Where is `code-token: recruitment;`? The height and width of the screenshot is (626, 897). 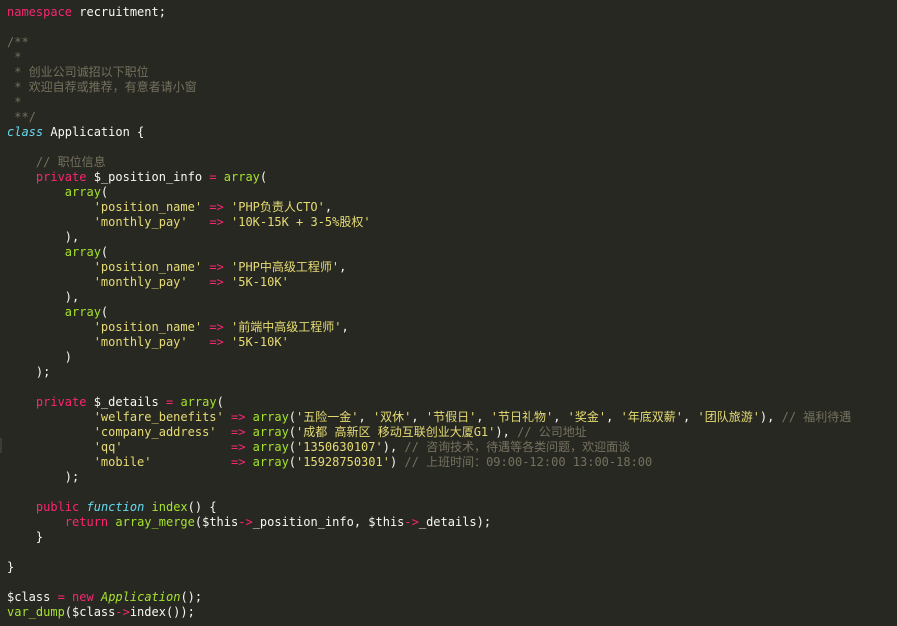
code-token: recruitment; is located at coordinates (119, 12).